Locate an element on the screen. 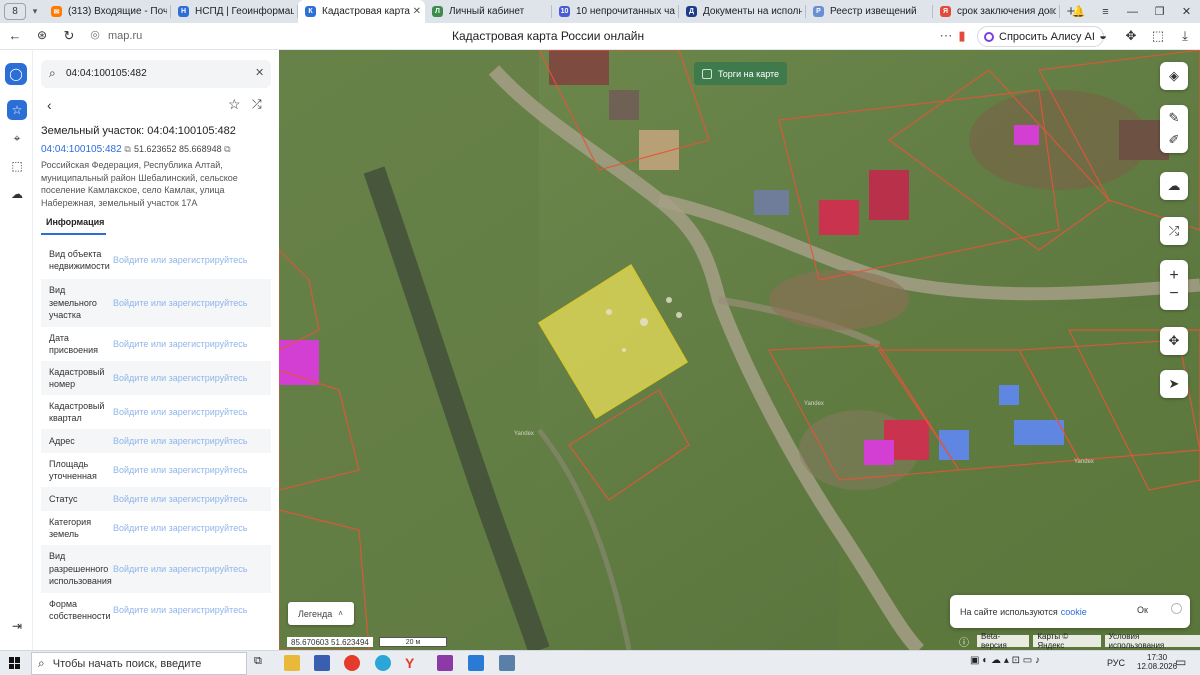 The image size is (1200, 675). tab-favicon-icon: Р is located at coordinates (818, 11).